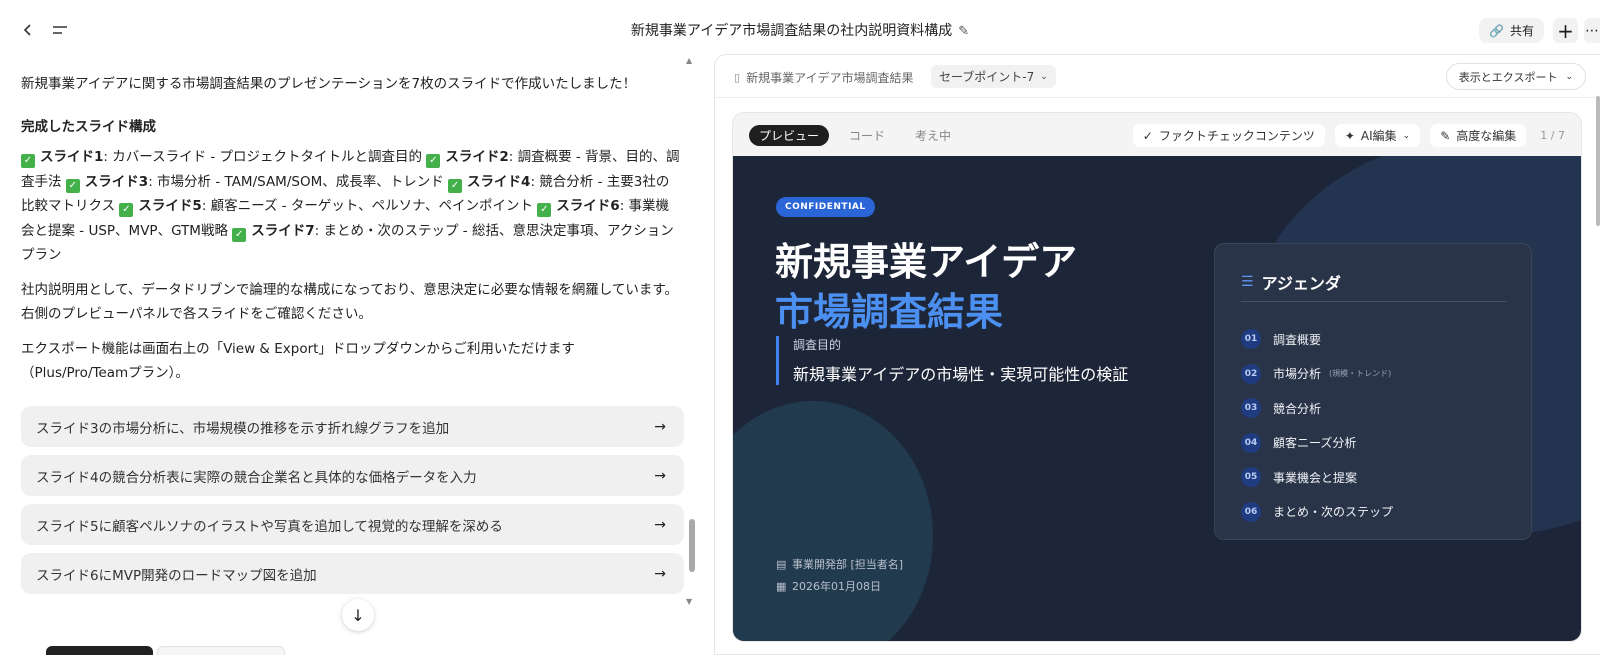 The image size is (1600, 655). Describe the element at coordinates (791, 31) in the screenshot. I see `title-text: 新規事業アイデア市場調査結果の社内説明資料構成` at that location.